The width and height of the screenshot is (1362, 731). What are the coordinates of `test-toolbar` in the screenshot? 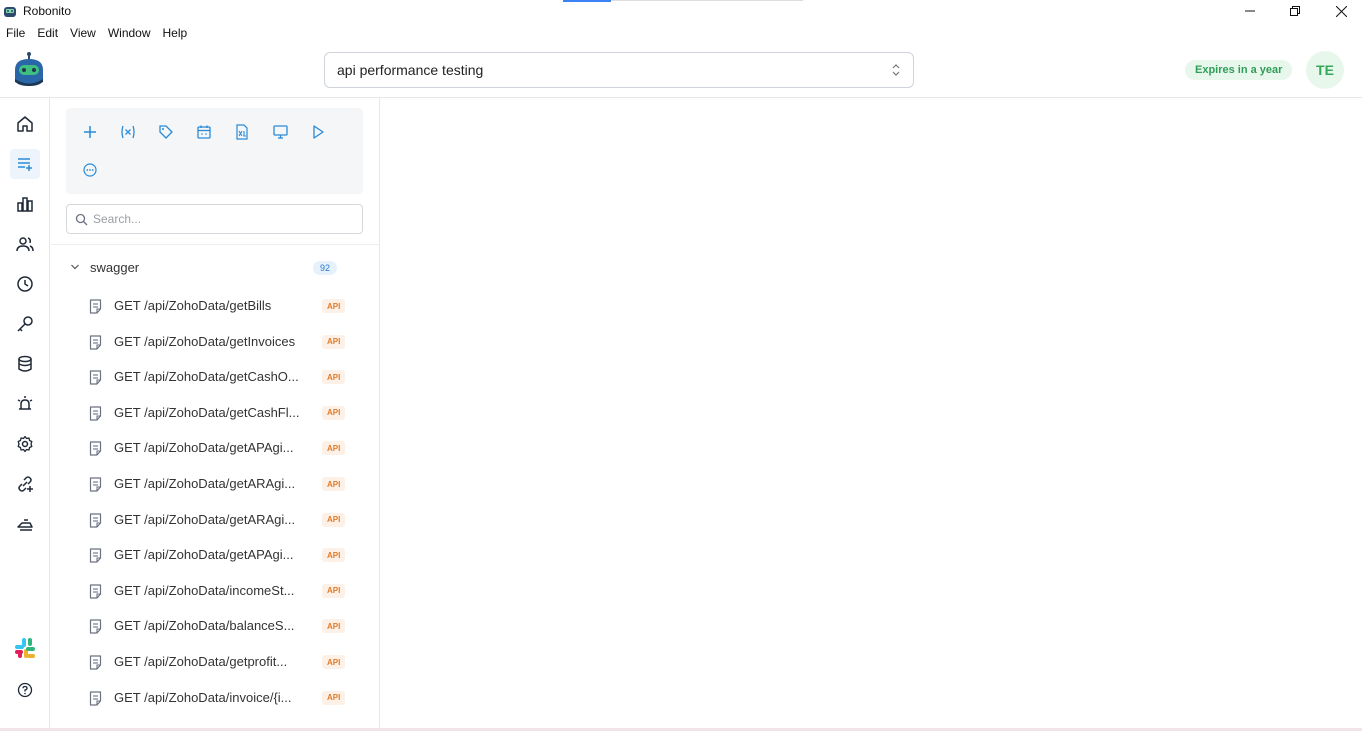 It's located at (214, 151).